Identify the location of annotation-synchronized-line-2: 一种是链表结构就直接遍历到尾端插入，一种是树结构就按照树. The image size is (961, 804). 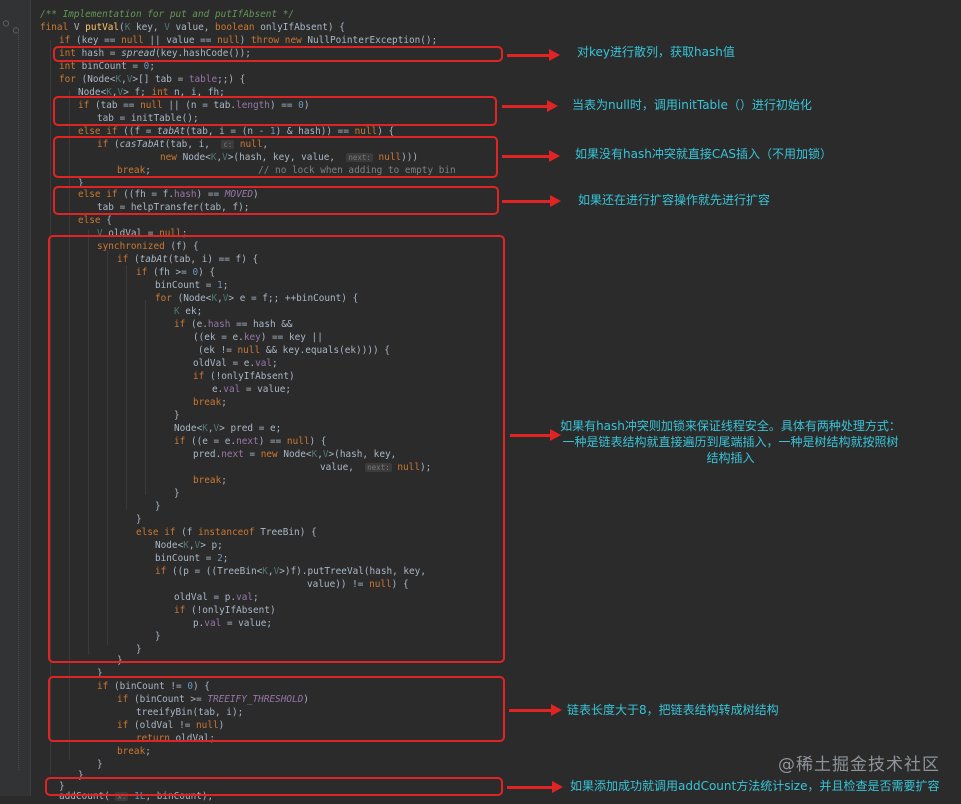
(730, 442).